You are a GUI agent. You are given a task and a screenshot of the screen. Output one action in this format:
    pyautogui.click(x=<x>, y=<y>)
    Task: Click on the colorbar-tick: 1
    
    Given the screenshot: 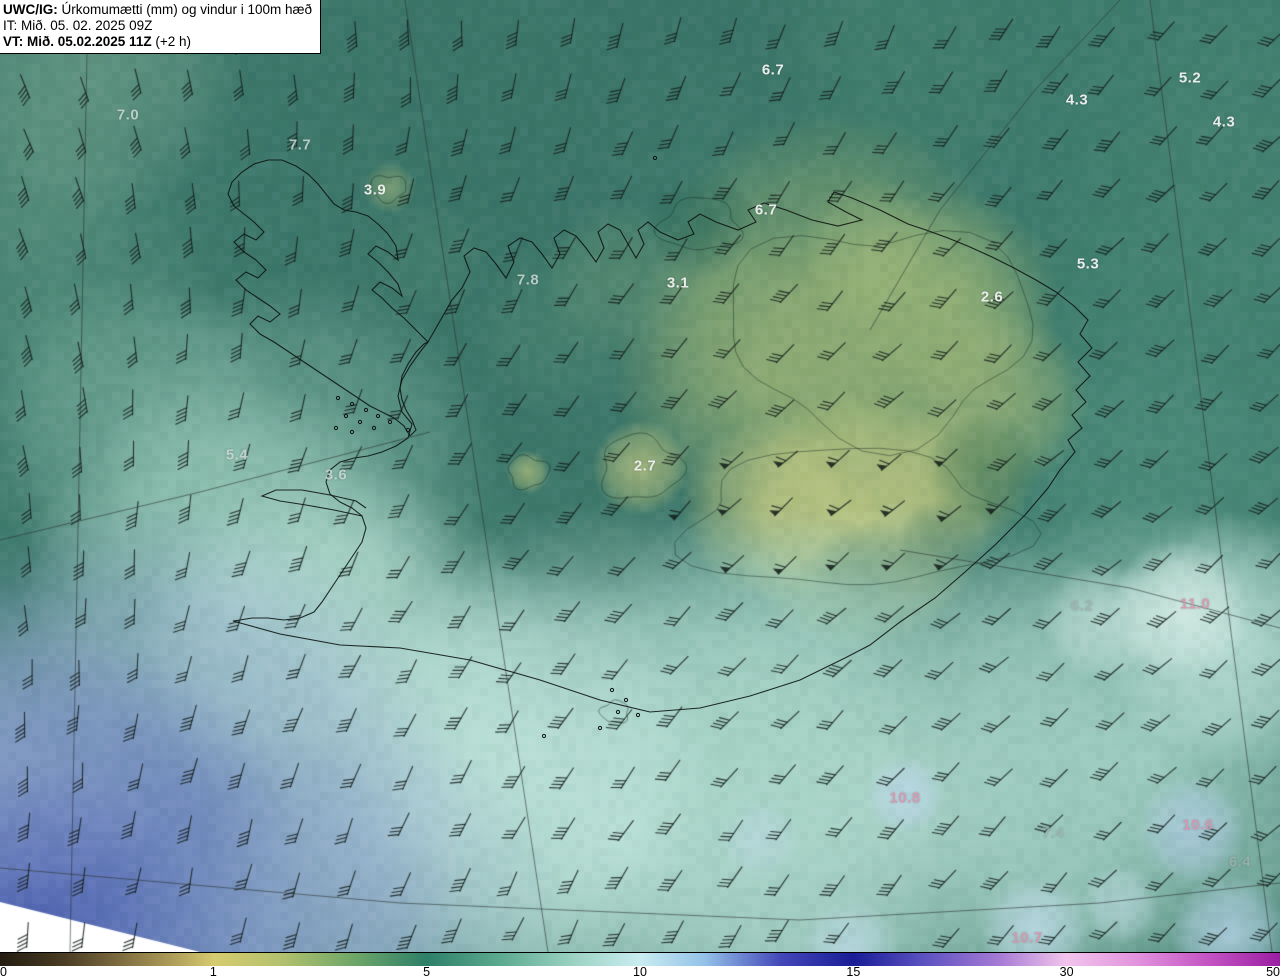 What is the action you would take?
    pyautogui.click(x=213, y=971)
    